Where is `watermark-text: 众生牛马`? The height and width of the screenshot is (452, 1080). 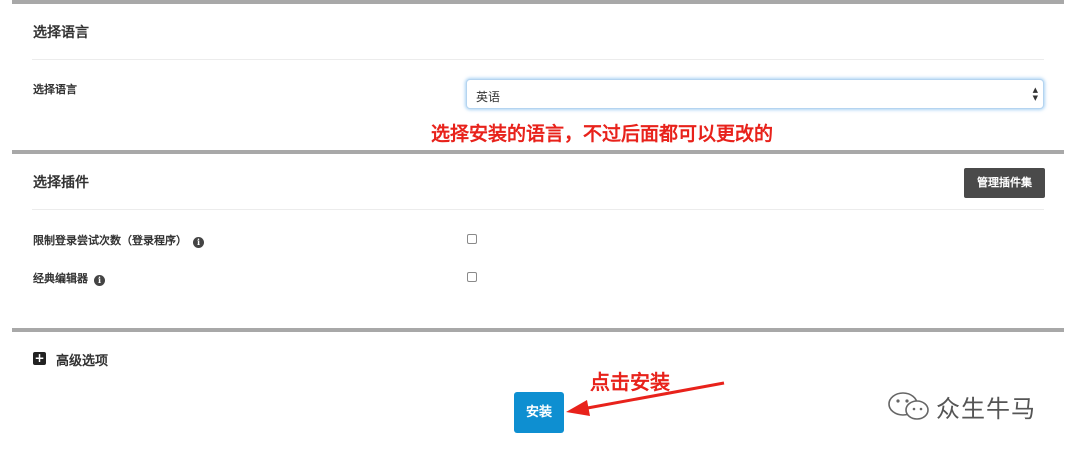 watermark-text: 众生牛马 is located at coordinates (986, 408).